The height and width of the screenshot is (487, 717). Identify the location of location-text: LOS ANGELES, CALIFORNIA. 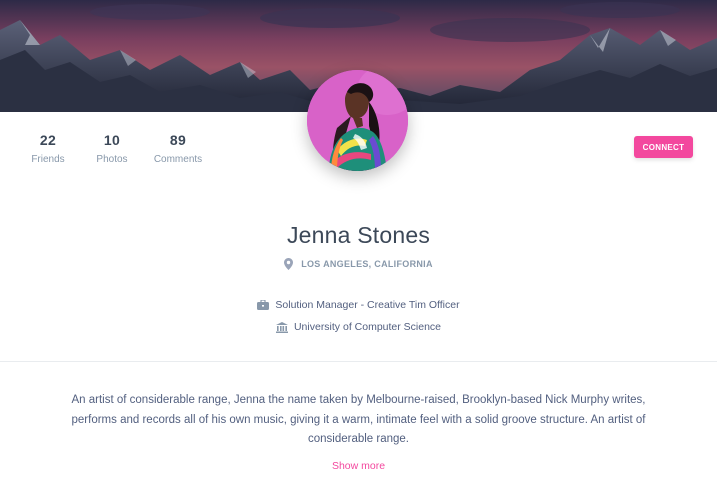
(367, 264).